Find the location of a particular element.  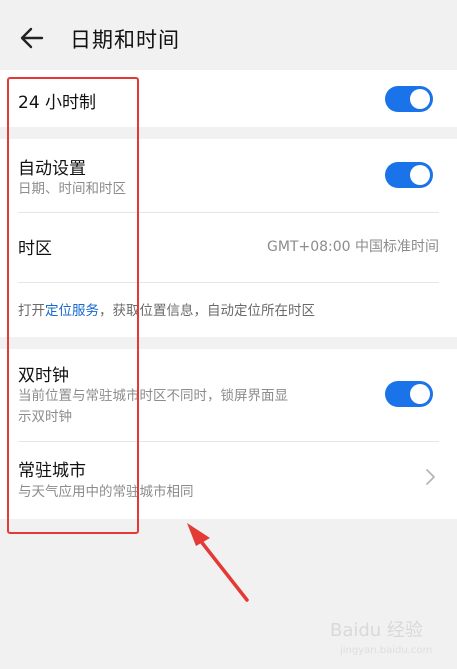

watermark-url: jingyan.baidu.com is located at coordinates (386, 650).